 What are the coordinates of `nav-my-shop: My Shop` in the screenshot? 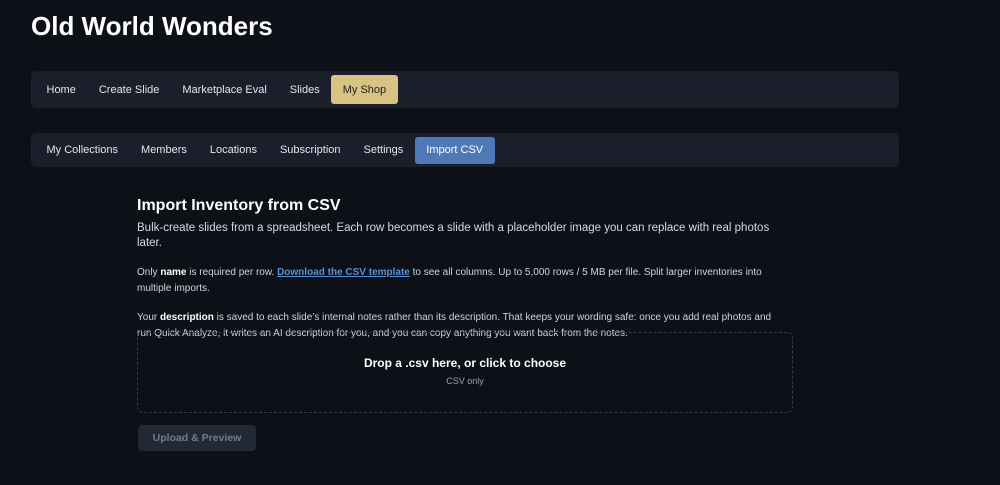 It's located at (364, 89).